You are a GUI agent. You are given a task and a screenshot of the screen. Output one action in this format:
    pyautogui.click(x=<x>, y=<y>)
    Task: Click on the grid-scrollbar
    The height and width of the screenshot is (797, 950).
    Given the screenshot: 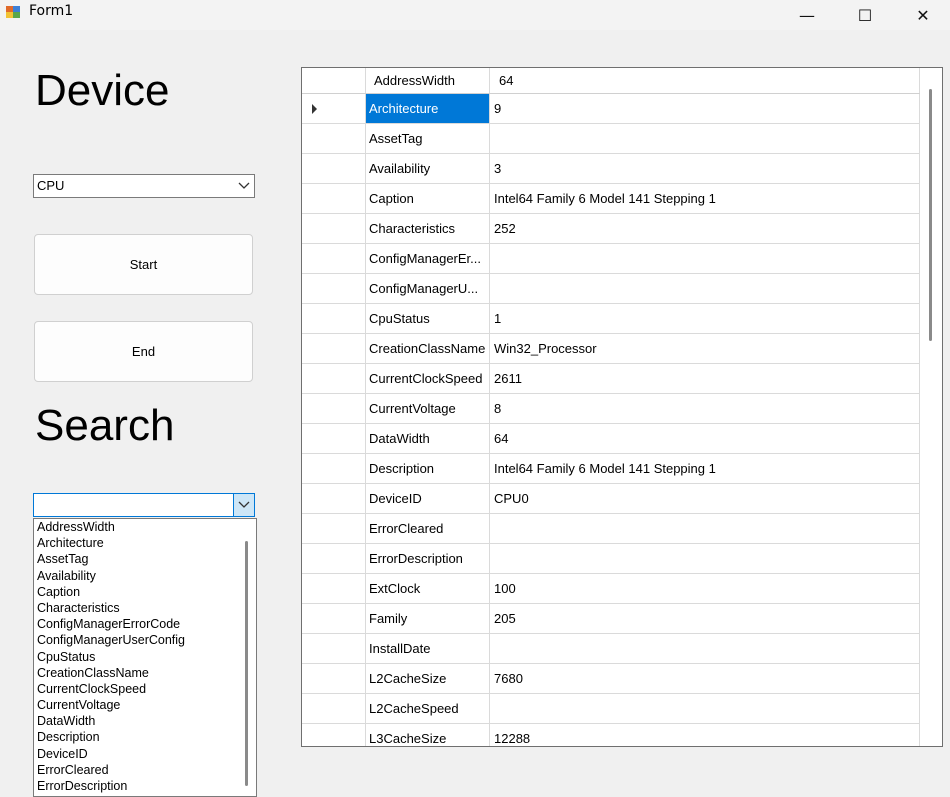 What is the action you would take?
    pyautogui.click(x=931, y=407)
    